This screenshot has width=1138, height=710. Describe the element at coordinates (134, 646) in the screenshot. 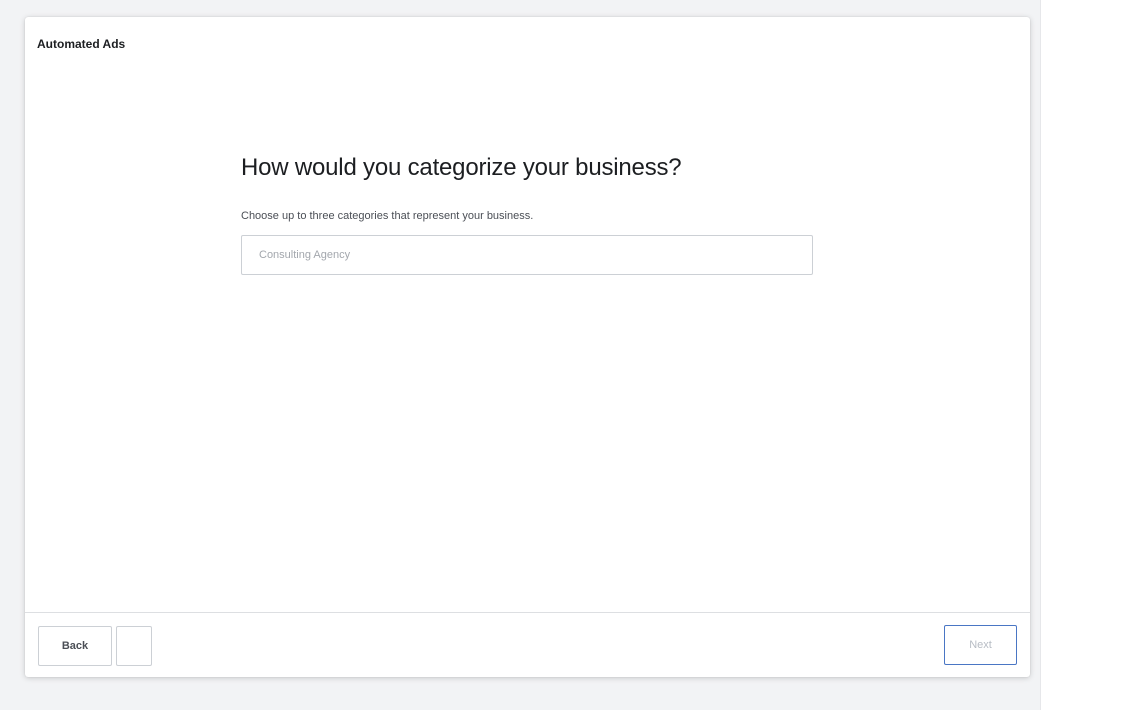

I see `blank-button` at that location.